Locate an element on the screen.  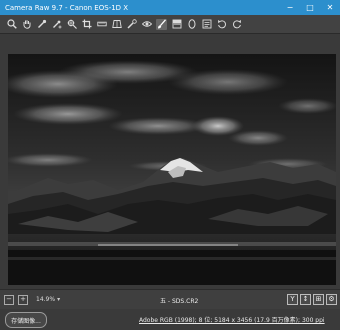
zoom-tool is located at coordinates (11, 24).